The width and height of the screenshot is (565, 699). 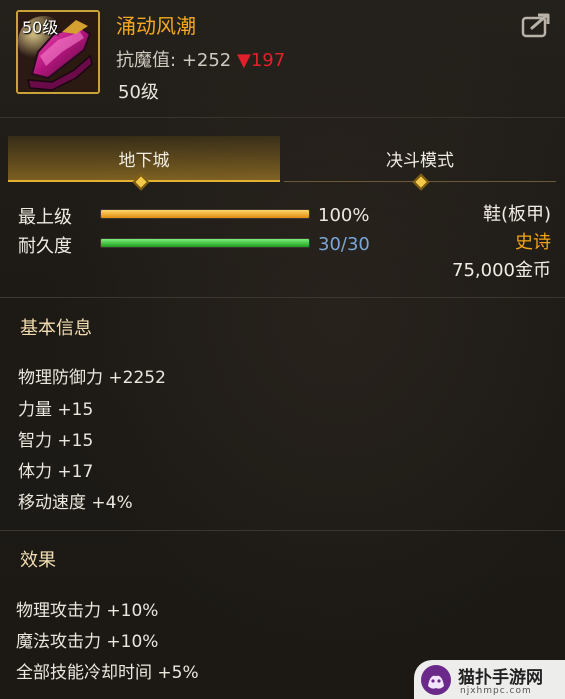 I want to click on effects-title: 效果, so click(x=38, y=560).